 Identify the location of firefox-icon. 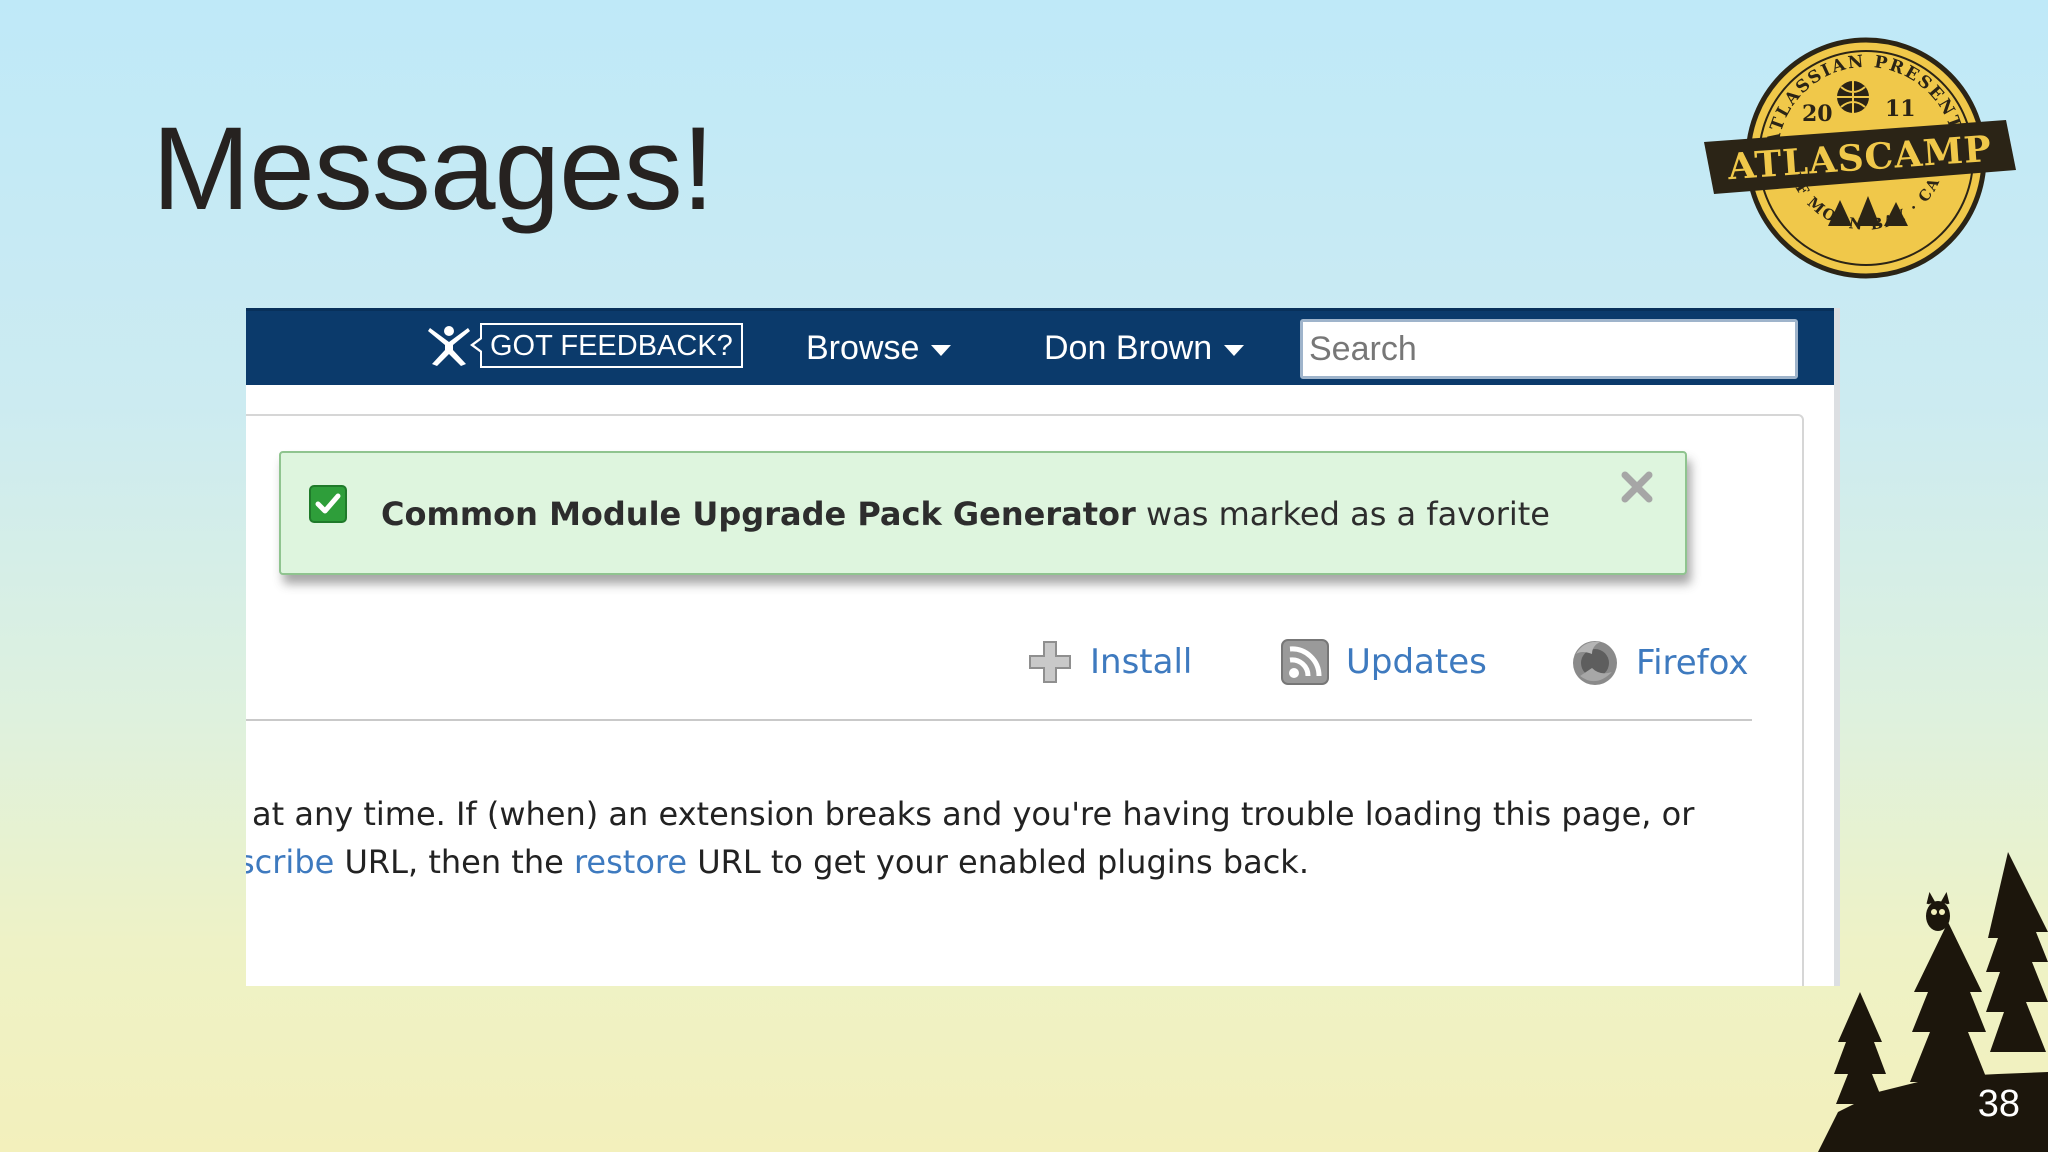
(1595, 663).